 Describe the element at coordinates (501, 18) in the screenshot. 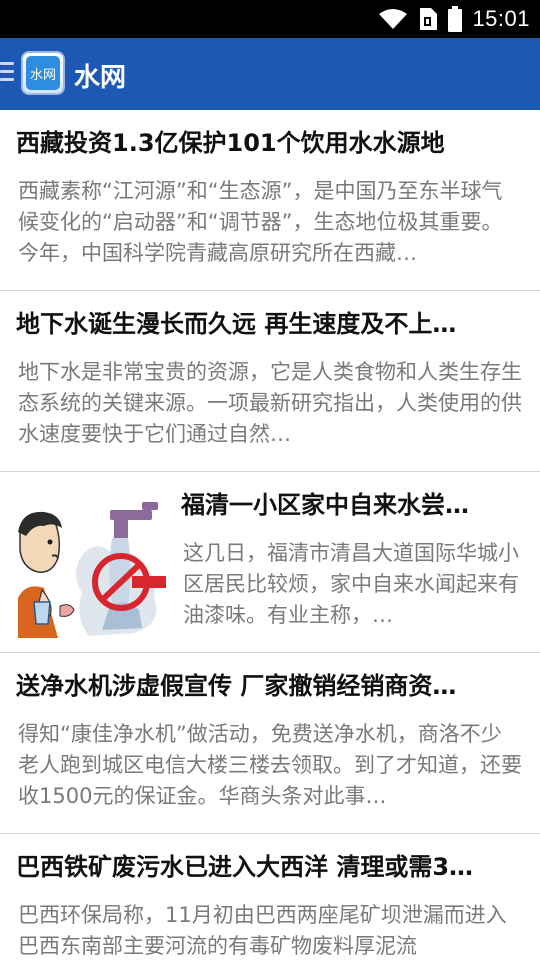

I see `status-time: 15:01` at that location.